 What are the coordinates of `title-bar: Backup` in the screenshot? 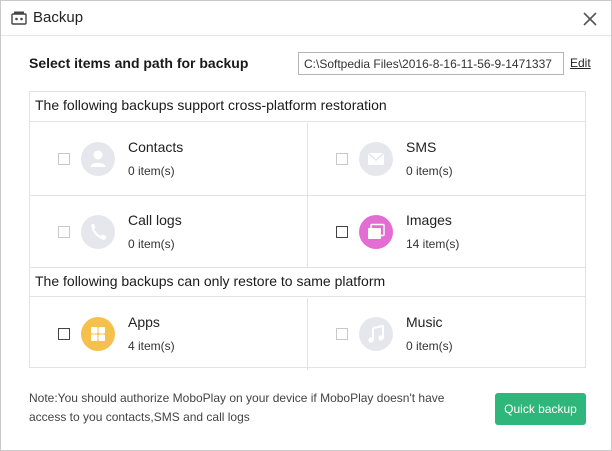 It's located at (306, 18).